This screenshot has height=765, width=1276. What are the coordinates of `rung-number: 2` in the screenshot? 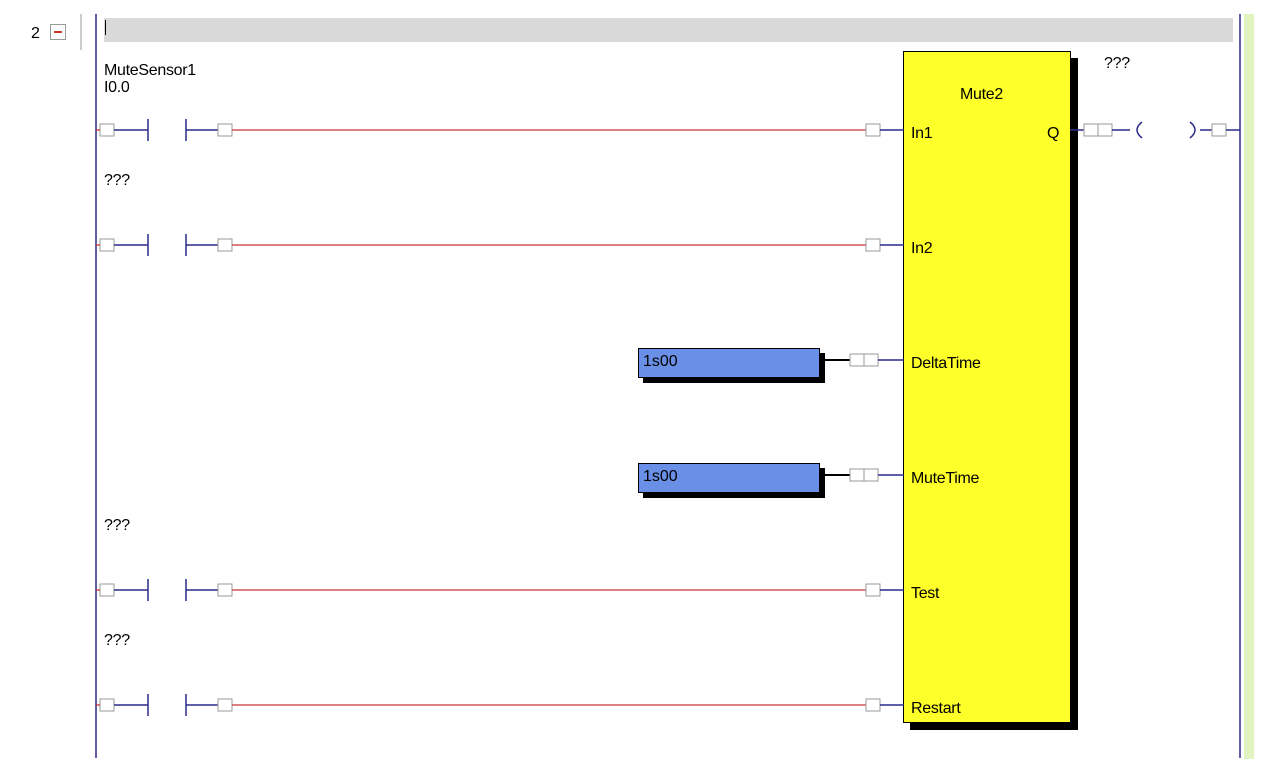 It's located at (35, 33).